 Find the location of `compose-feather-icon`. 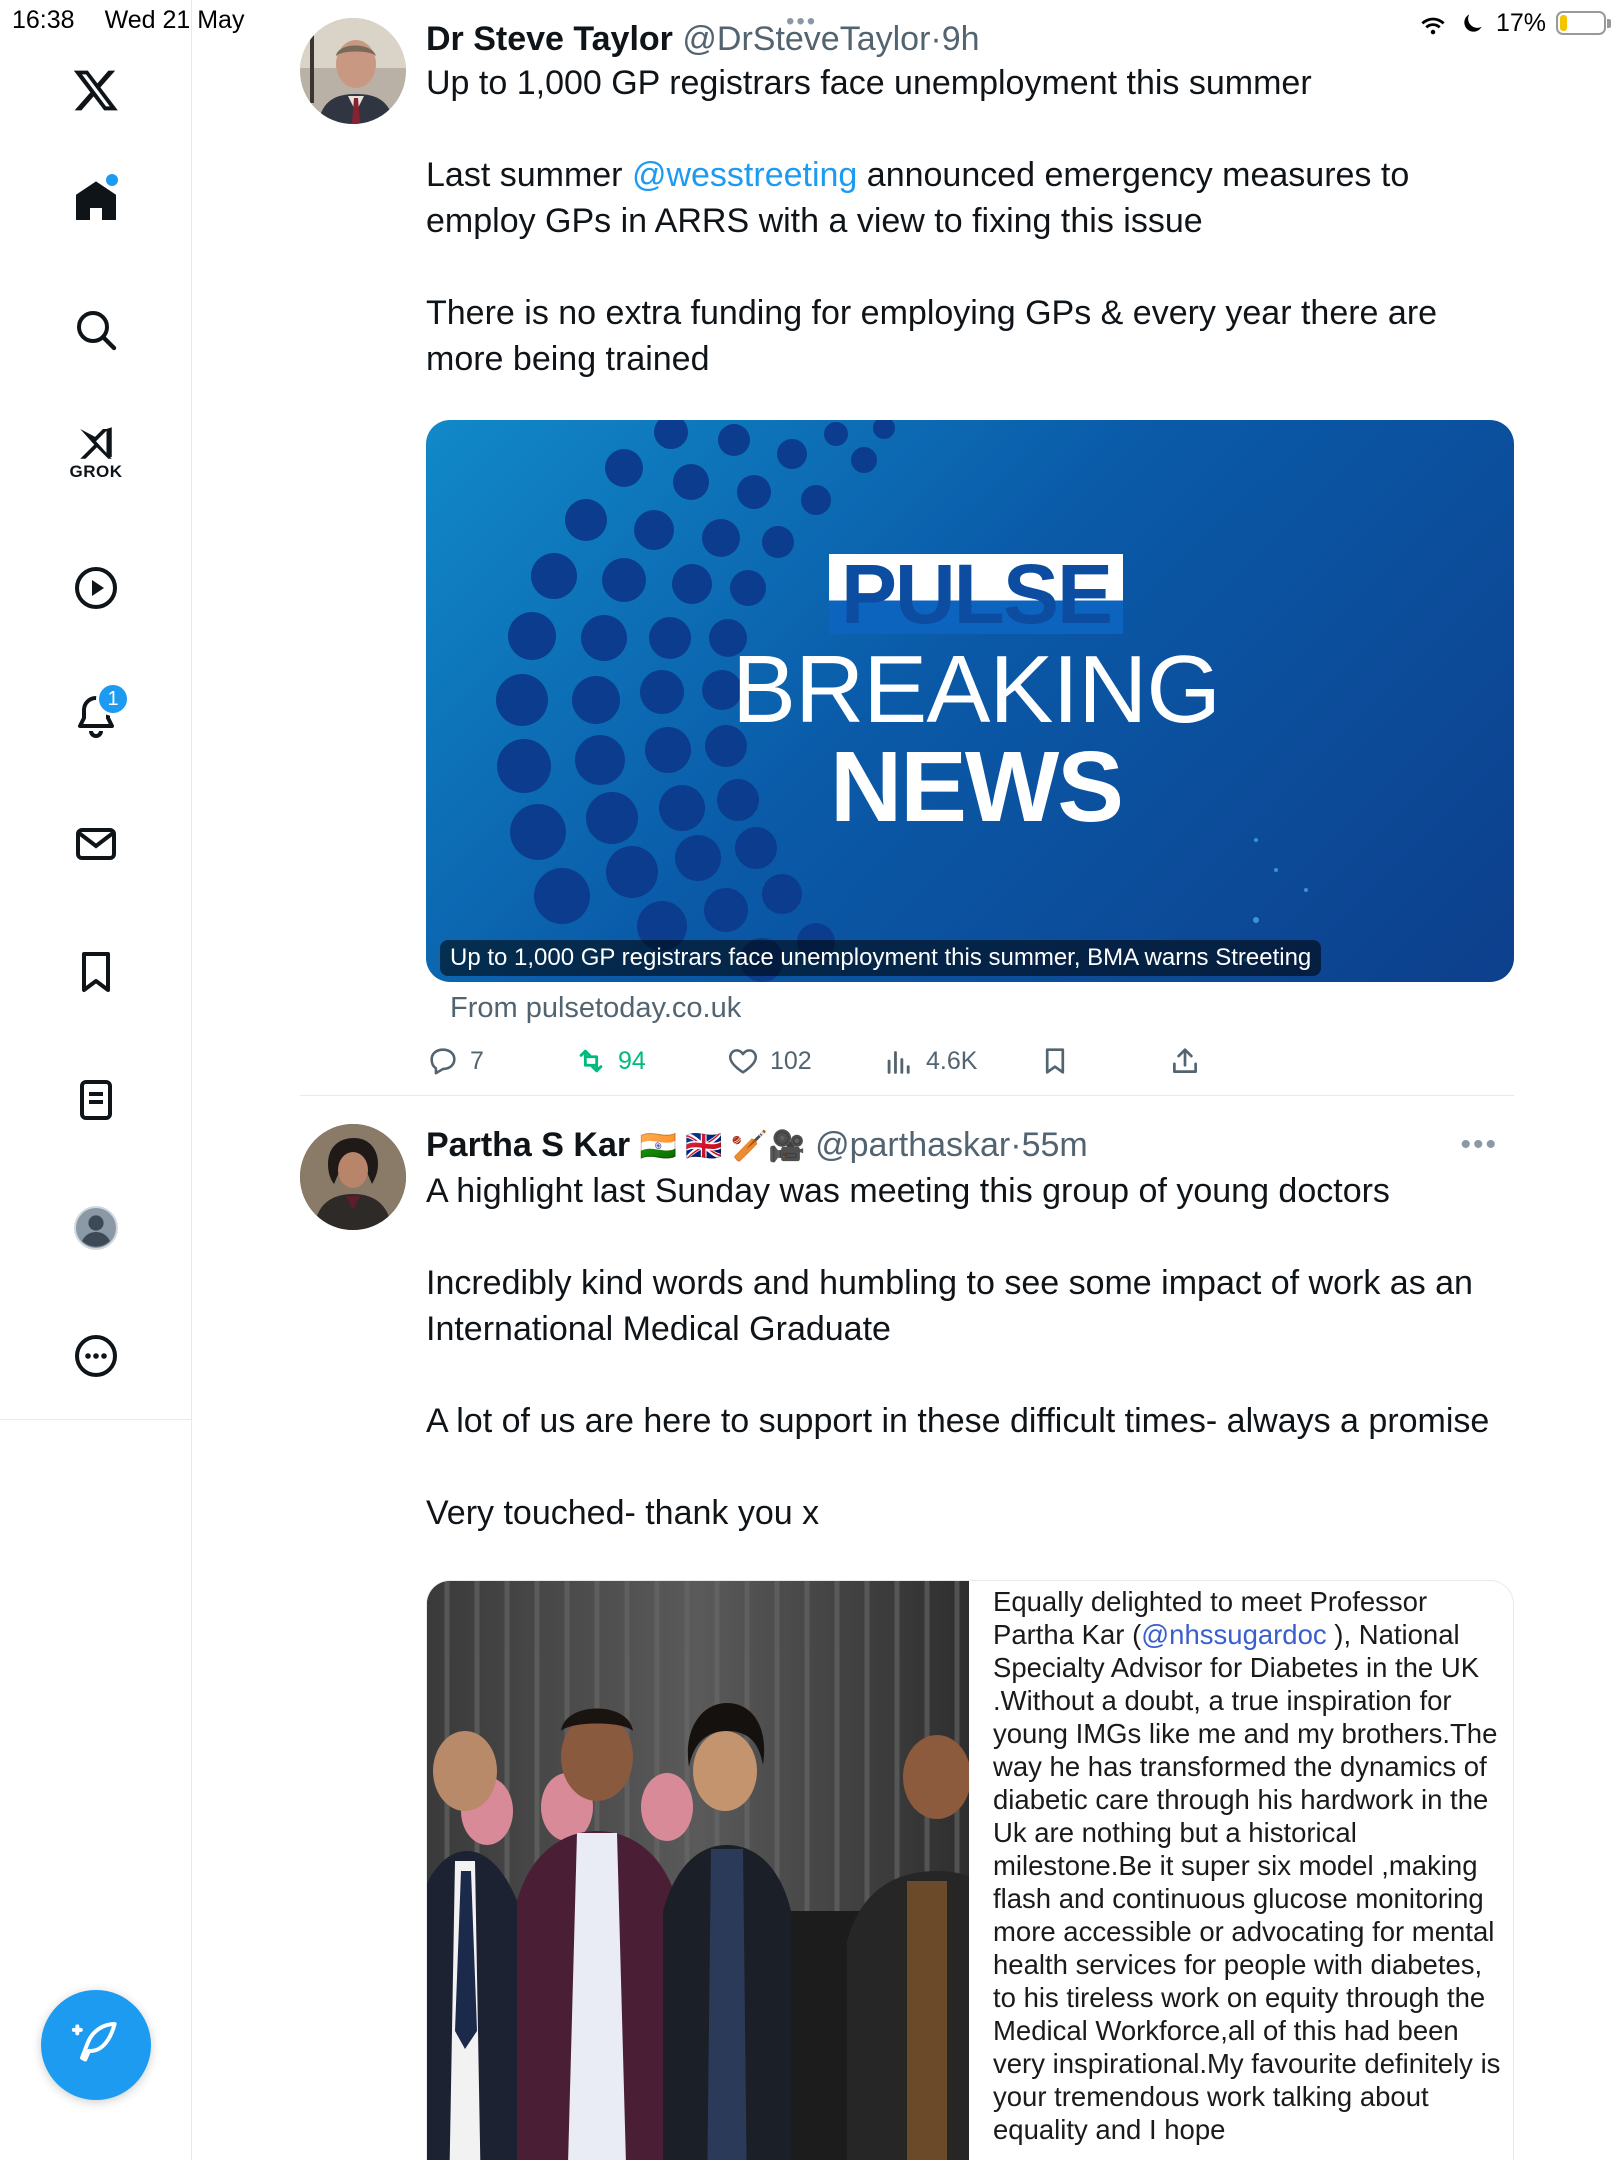

compose-feather-icon is located at coordinates (94, 2042).